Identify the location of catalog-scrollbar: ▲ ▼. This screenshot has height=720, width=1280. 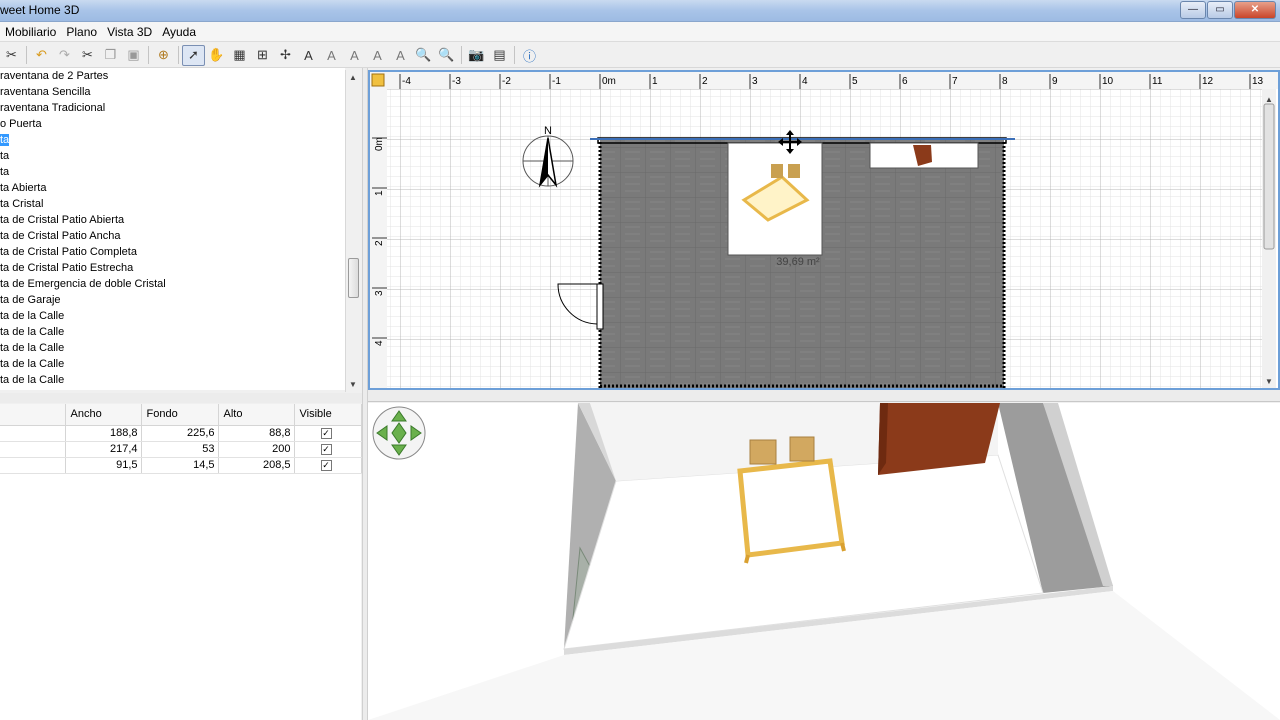
(352, 231).